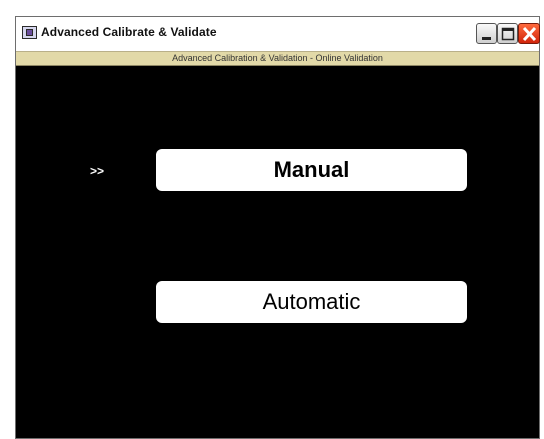 The image size is (544, 439). What do you see at coordinates (311, 170) in the screenshot?
I see `manual-button: Manual` at bounding box center [311, 170].